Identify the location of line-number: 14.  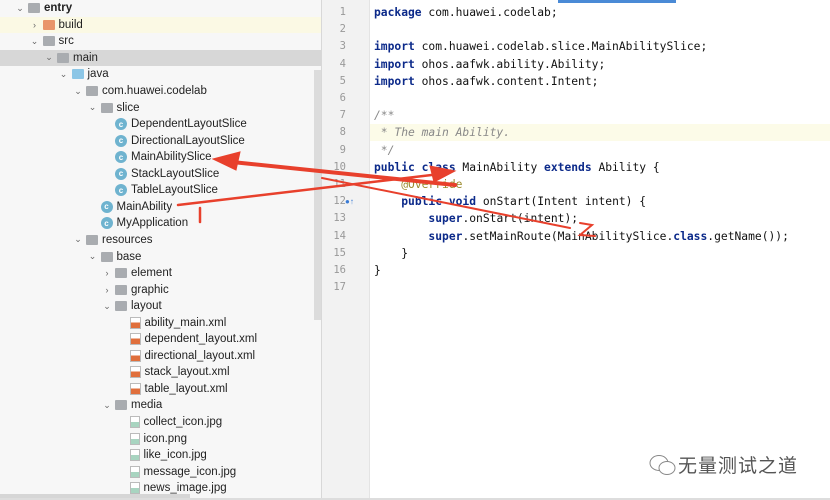
(339, 235).